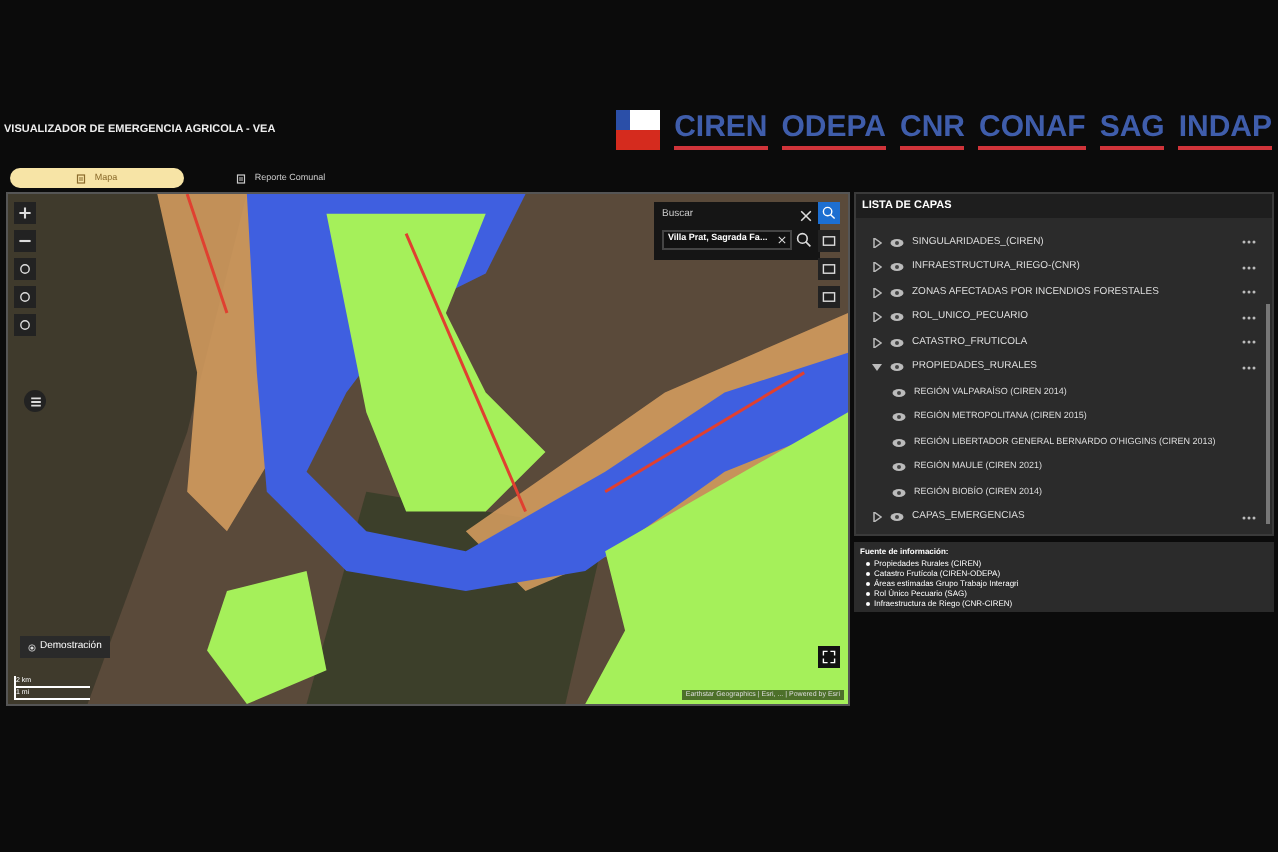  I want to click on zoom-in-icon, so click(25, 213).